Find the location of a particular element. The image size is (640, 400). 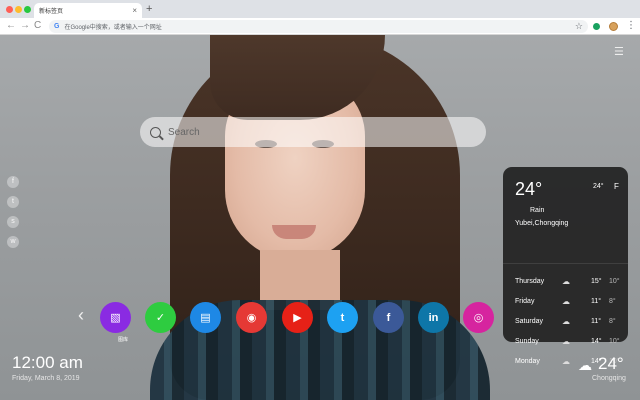

forecast-row: Friday ☁ 11° 8° is located at coordinates (567, 303).